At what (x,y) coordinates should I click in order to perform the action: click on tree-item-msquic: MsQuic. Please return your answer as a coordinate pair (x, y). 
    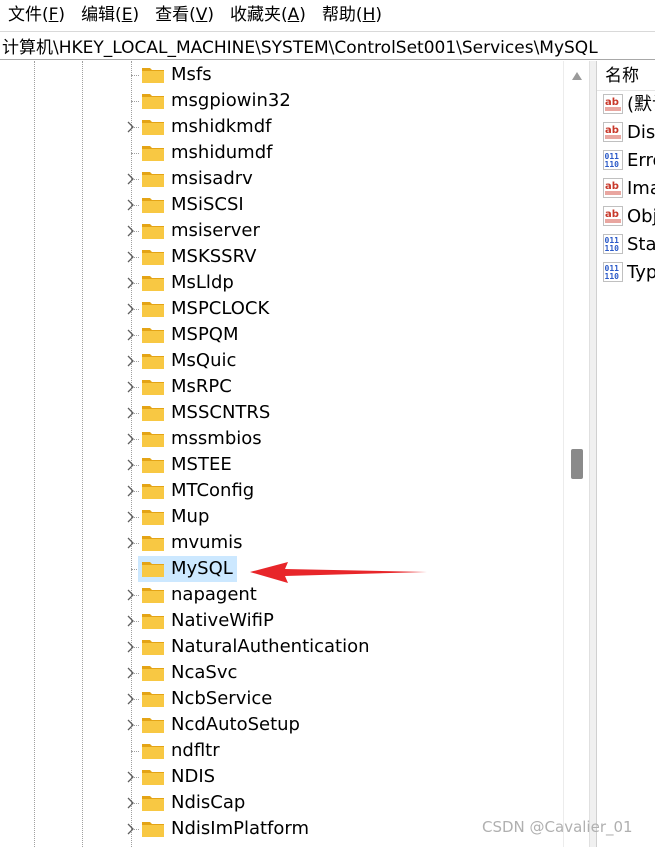
    Looking at the image, I should click on (280, 361).